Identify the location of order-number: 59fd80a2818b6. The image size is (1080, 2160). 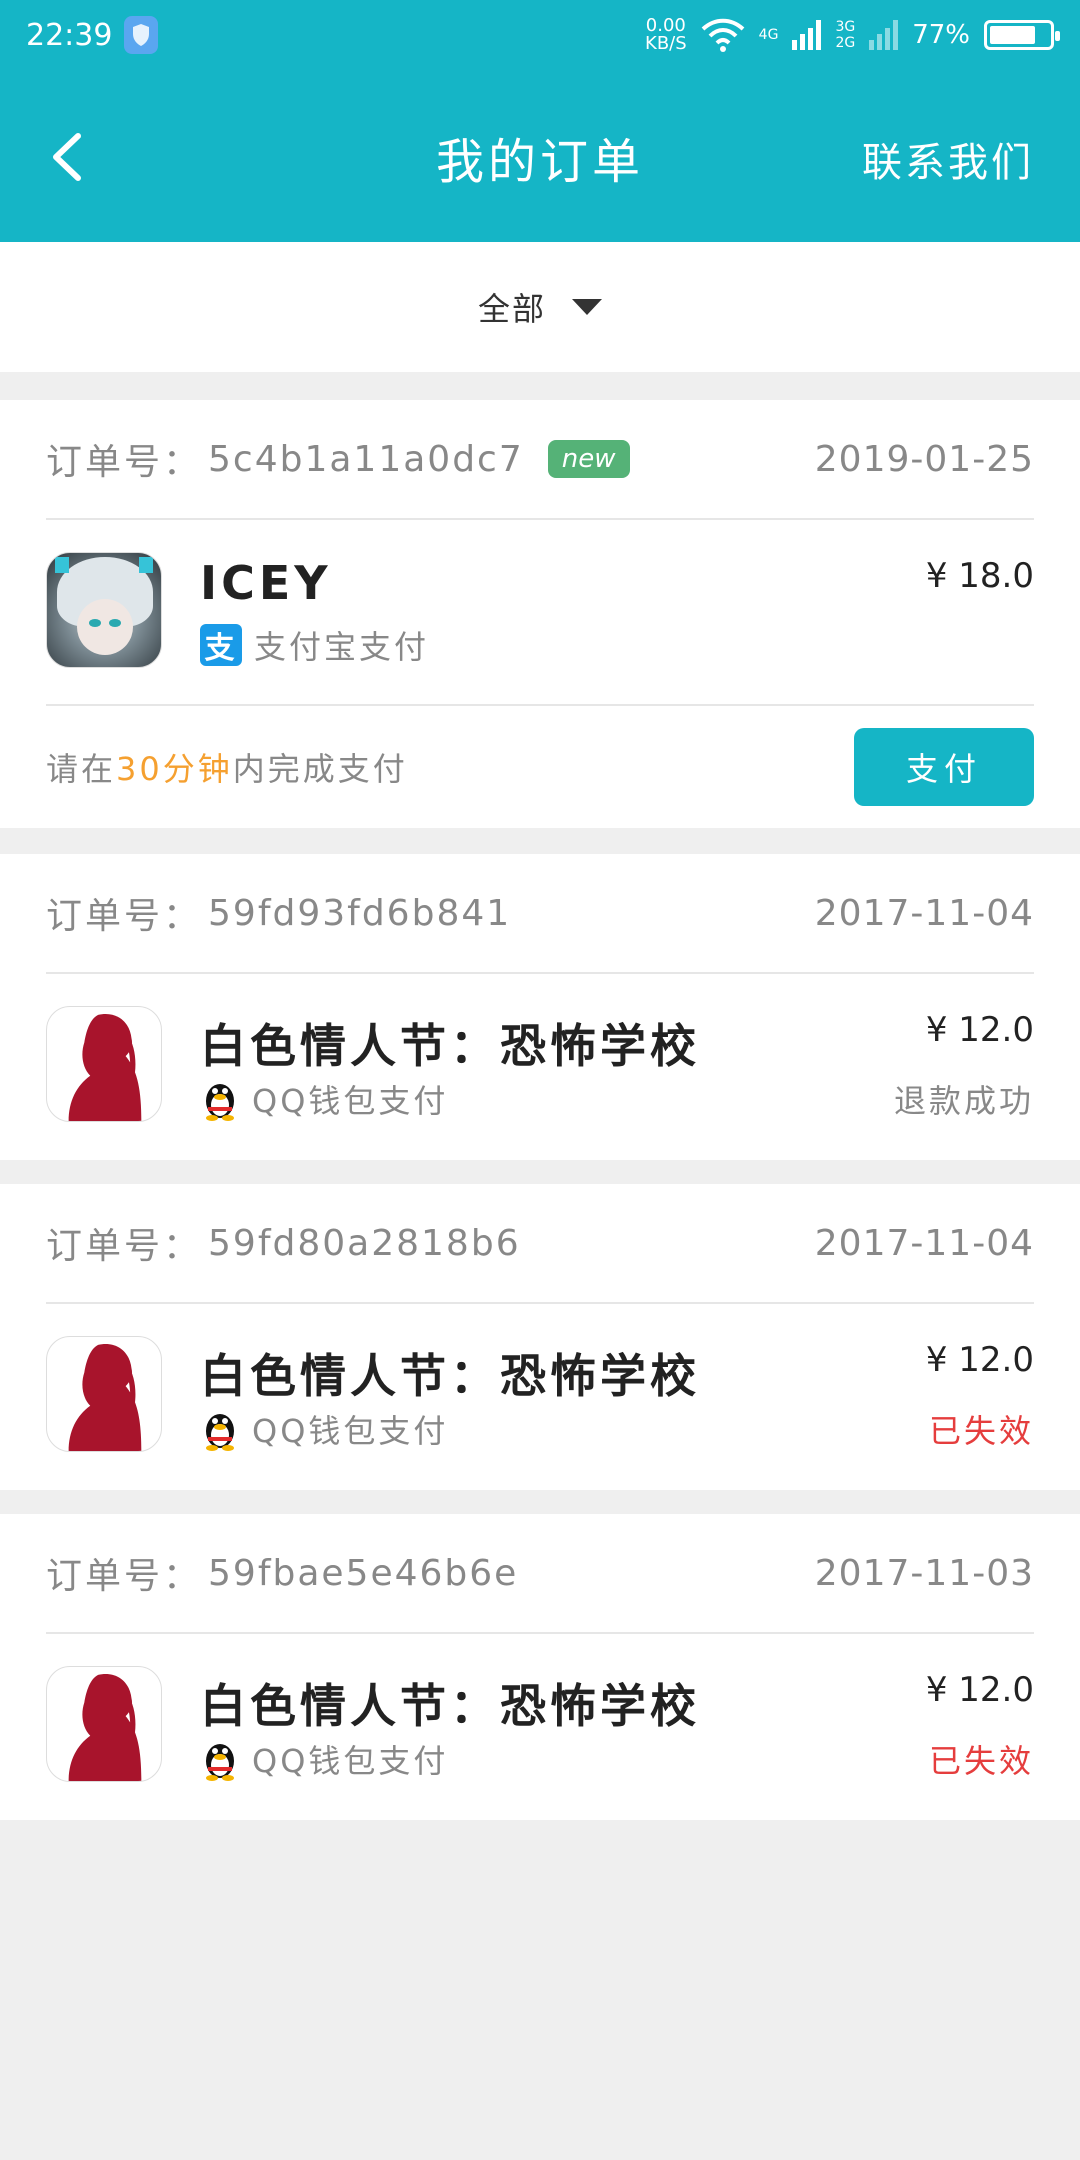
(364, 1243).